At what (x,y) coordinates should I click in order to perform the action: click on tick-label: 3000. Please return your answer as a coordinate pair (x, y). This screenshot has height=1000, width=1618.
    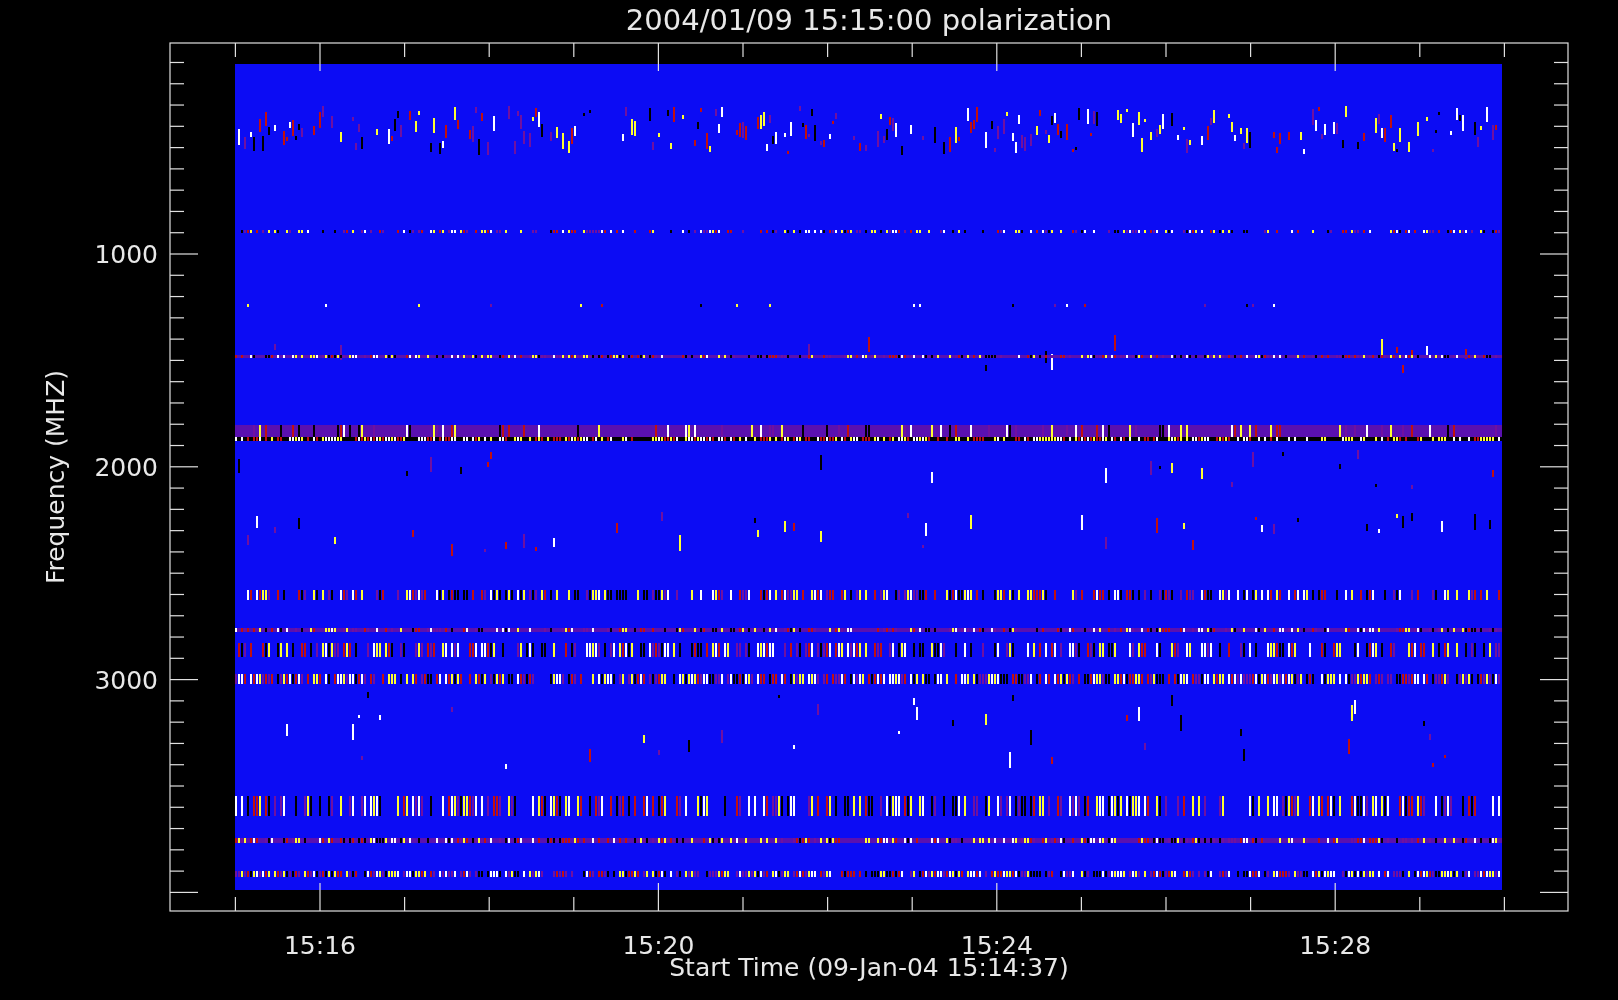
    Looking at the image, I should click on (126, 680).